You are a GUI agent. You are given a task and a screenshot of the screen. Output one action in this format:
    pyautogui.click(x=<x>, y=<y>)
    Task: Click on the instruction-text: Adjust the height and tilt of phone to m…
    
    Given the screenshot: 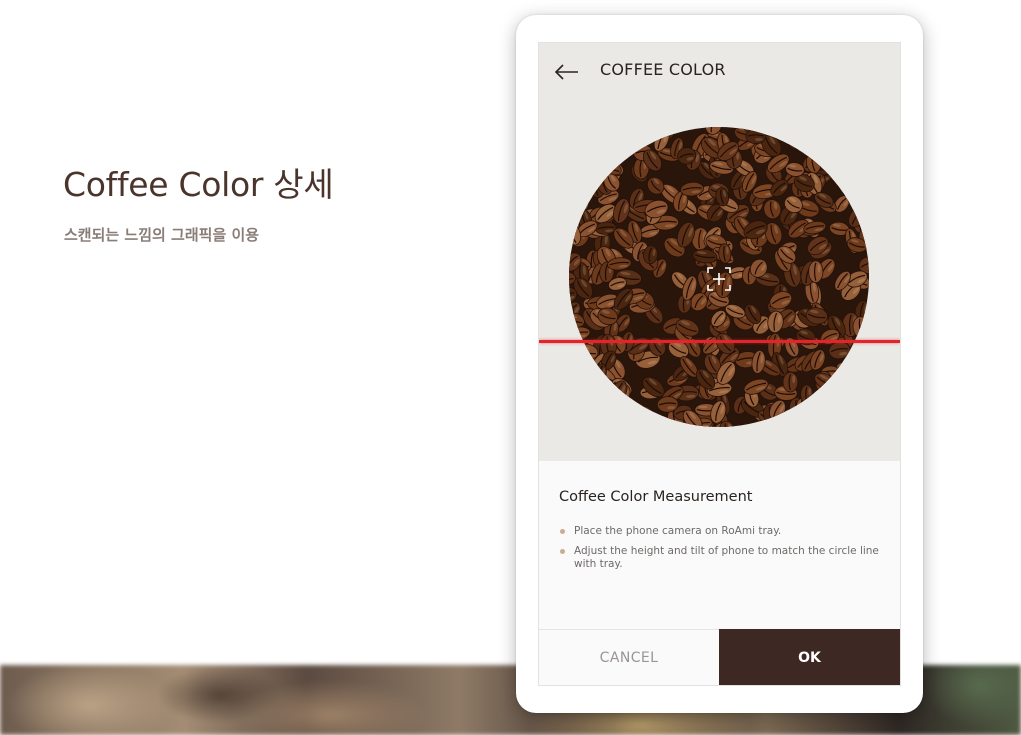 What is the action you would take?
    pyautogui.click(x=726, y=557)
    